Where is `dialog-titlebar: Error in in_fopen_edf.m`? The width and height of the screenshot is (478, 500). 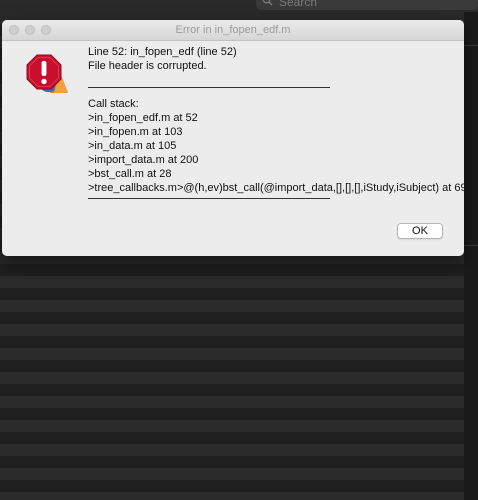
dialog-titlebar: Error in in_fopen_edf.m is located at coordinates (233, 30).